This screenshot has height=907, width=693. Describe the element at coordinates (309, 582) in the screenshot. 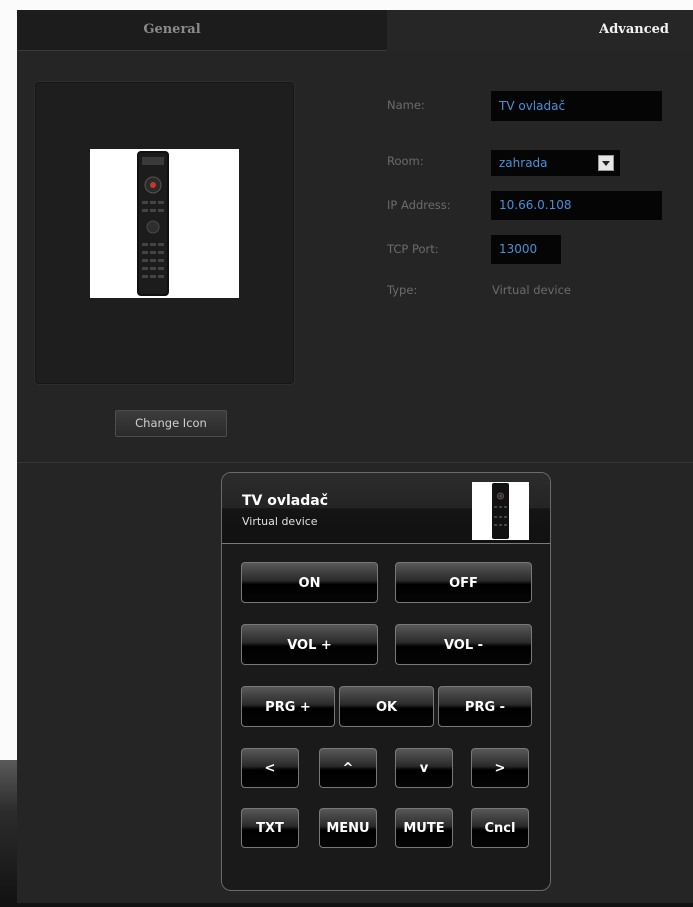

I see `on-button: ON` at that location.